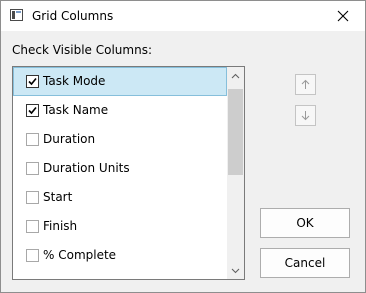 This screenshot has width=366, height=293. I want to click on column-row: Start, so click(120, 197).